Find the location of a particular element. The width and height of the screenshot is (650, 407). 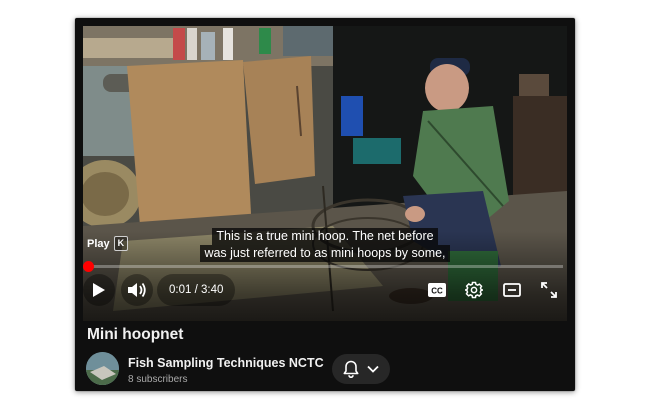

progress-bar is located at coordinates (323, 266).